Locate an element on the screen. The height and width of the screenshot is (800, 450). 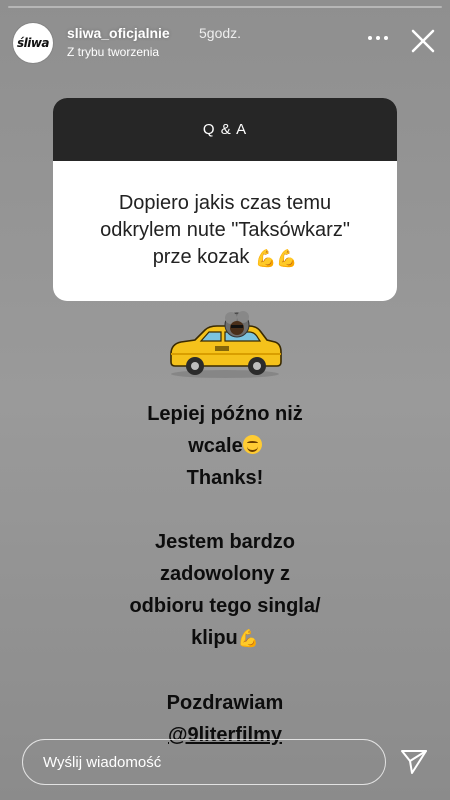
profile-avatar: śliwa is located at coordinates (33, 43).